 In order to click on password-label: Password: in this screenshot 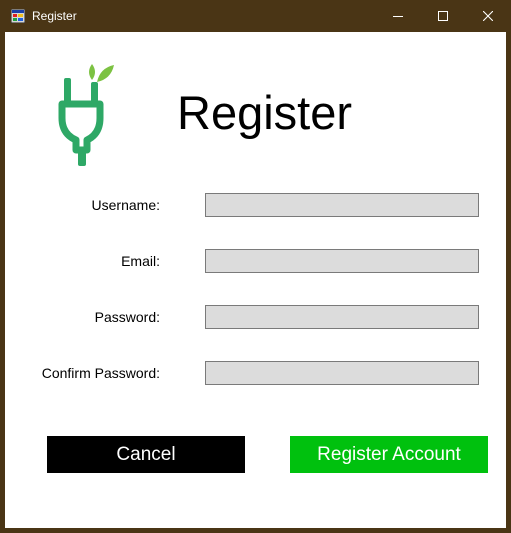, I will do `click(127, 317)`.